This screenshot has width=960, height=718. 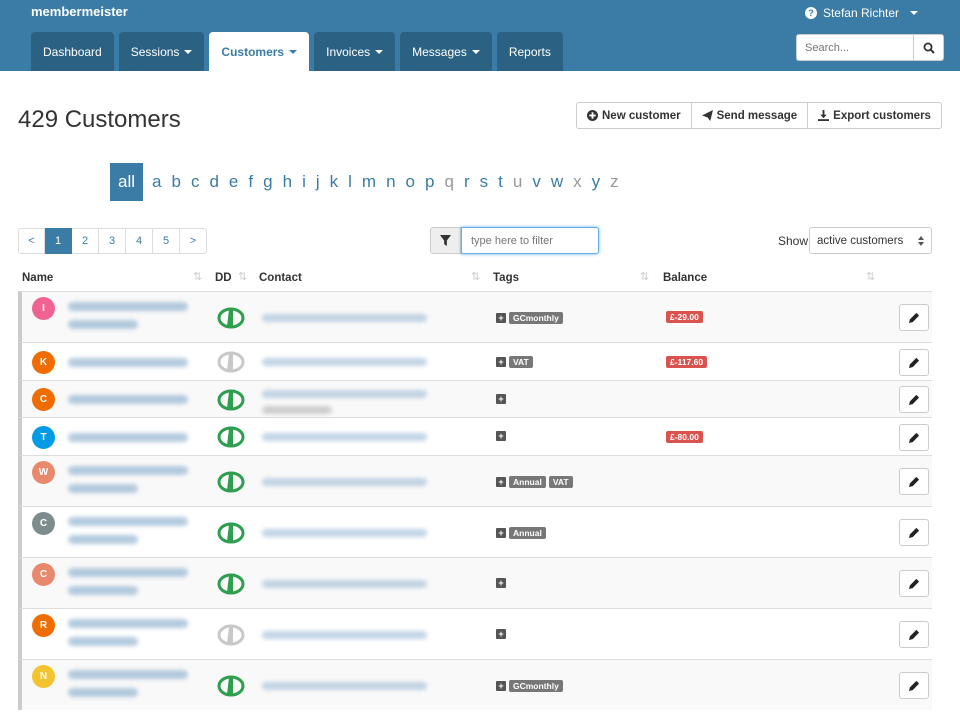 What do you see at coordinates (500, 182) in the screenshot?
I see `letter-t: t` at bounding box center [500, 182].